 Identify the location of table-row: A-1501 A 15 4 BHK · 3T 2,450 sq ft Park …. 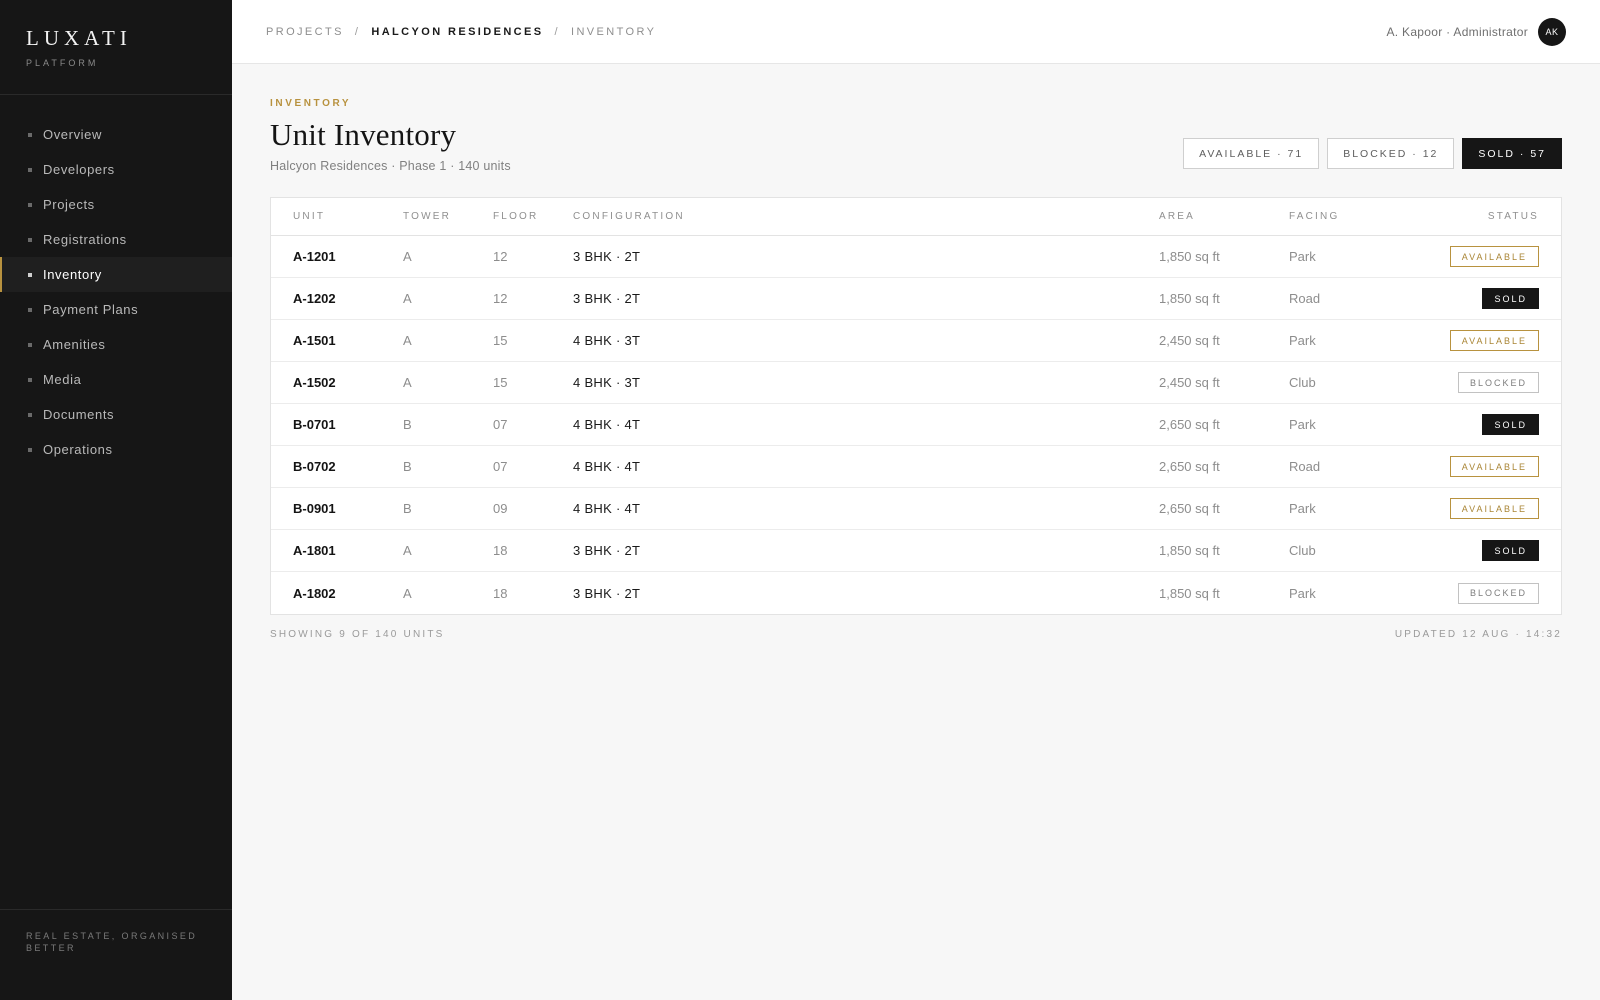
(916, 341).